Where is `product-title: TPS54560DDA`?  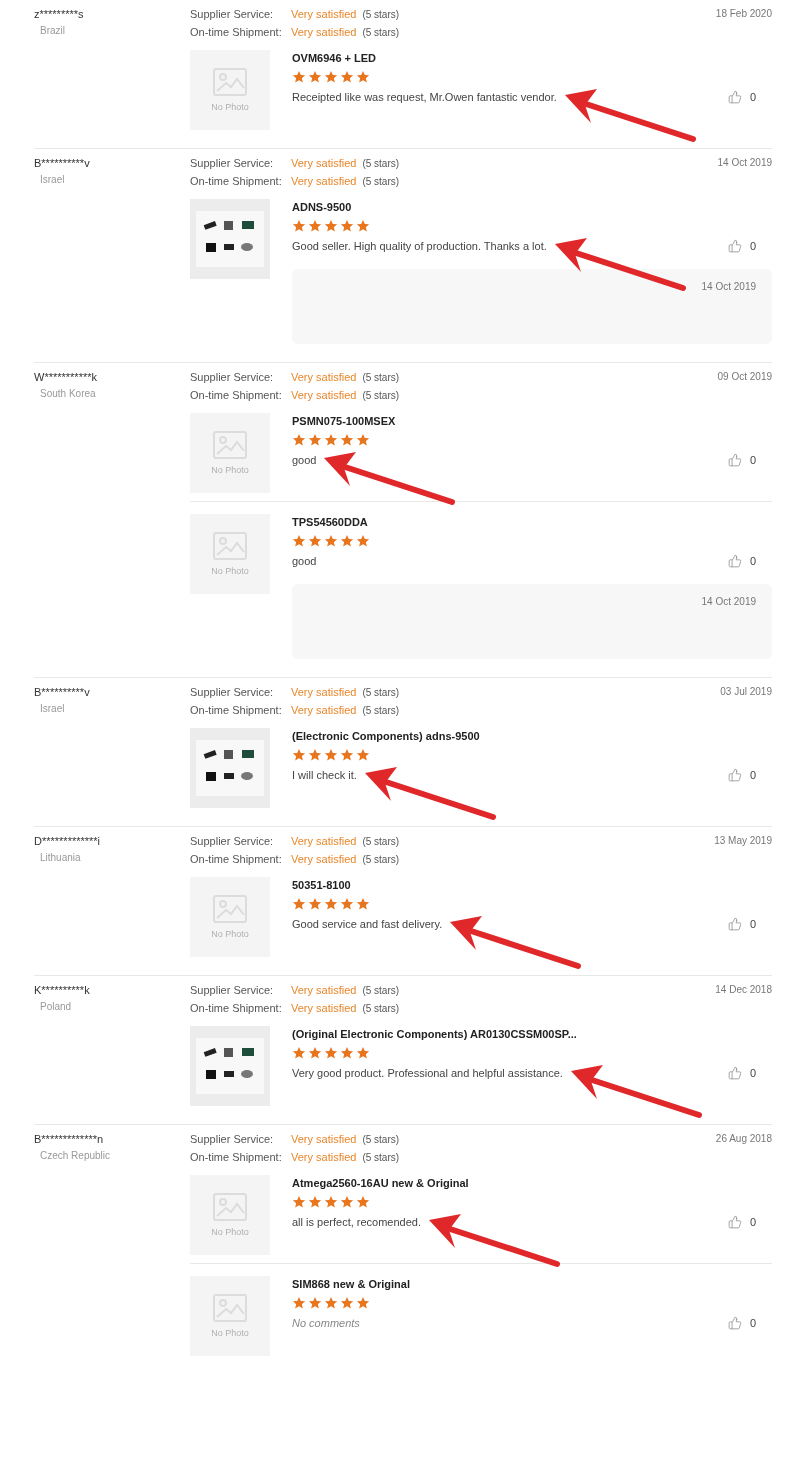
product-title: TPS54560DDA is located at coordinates (532, 522).